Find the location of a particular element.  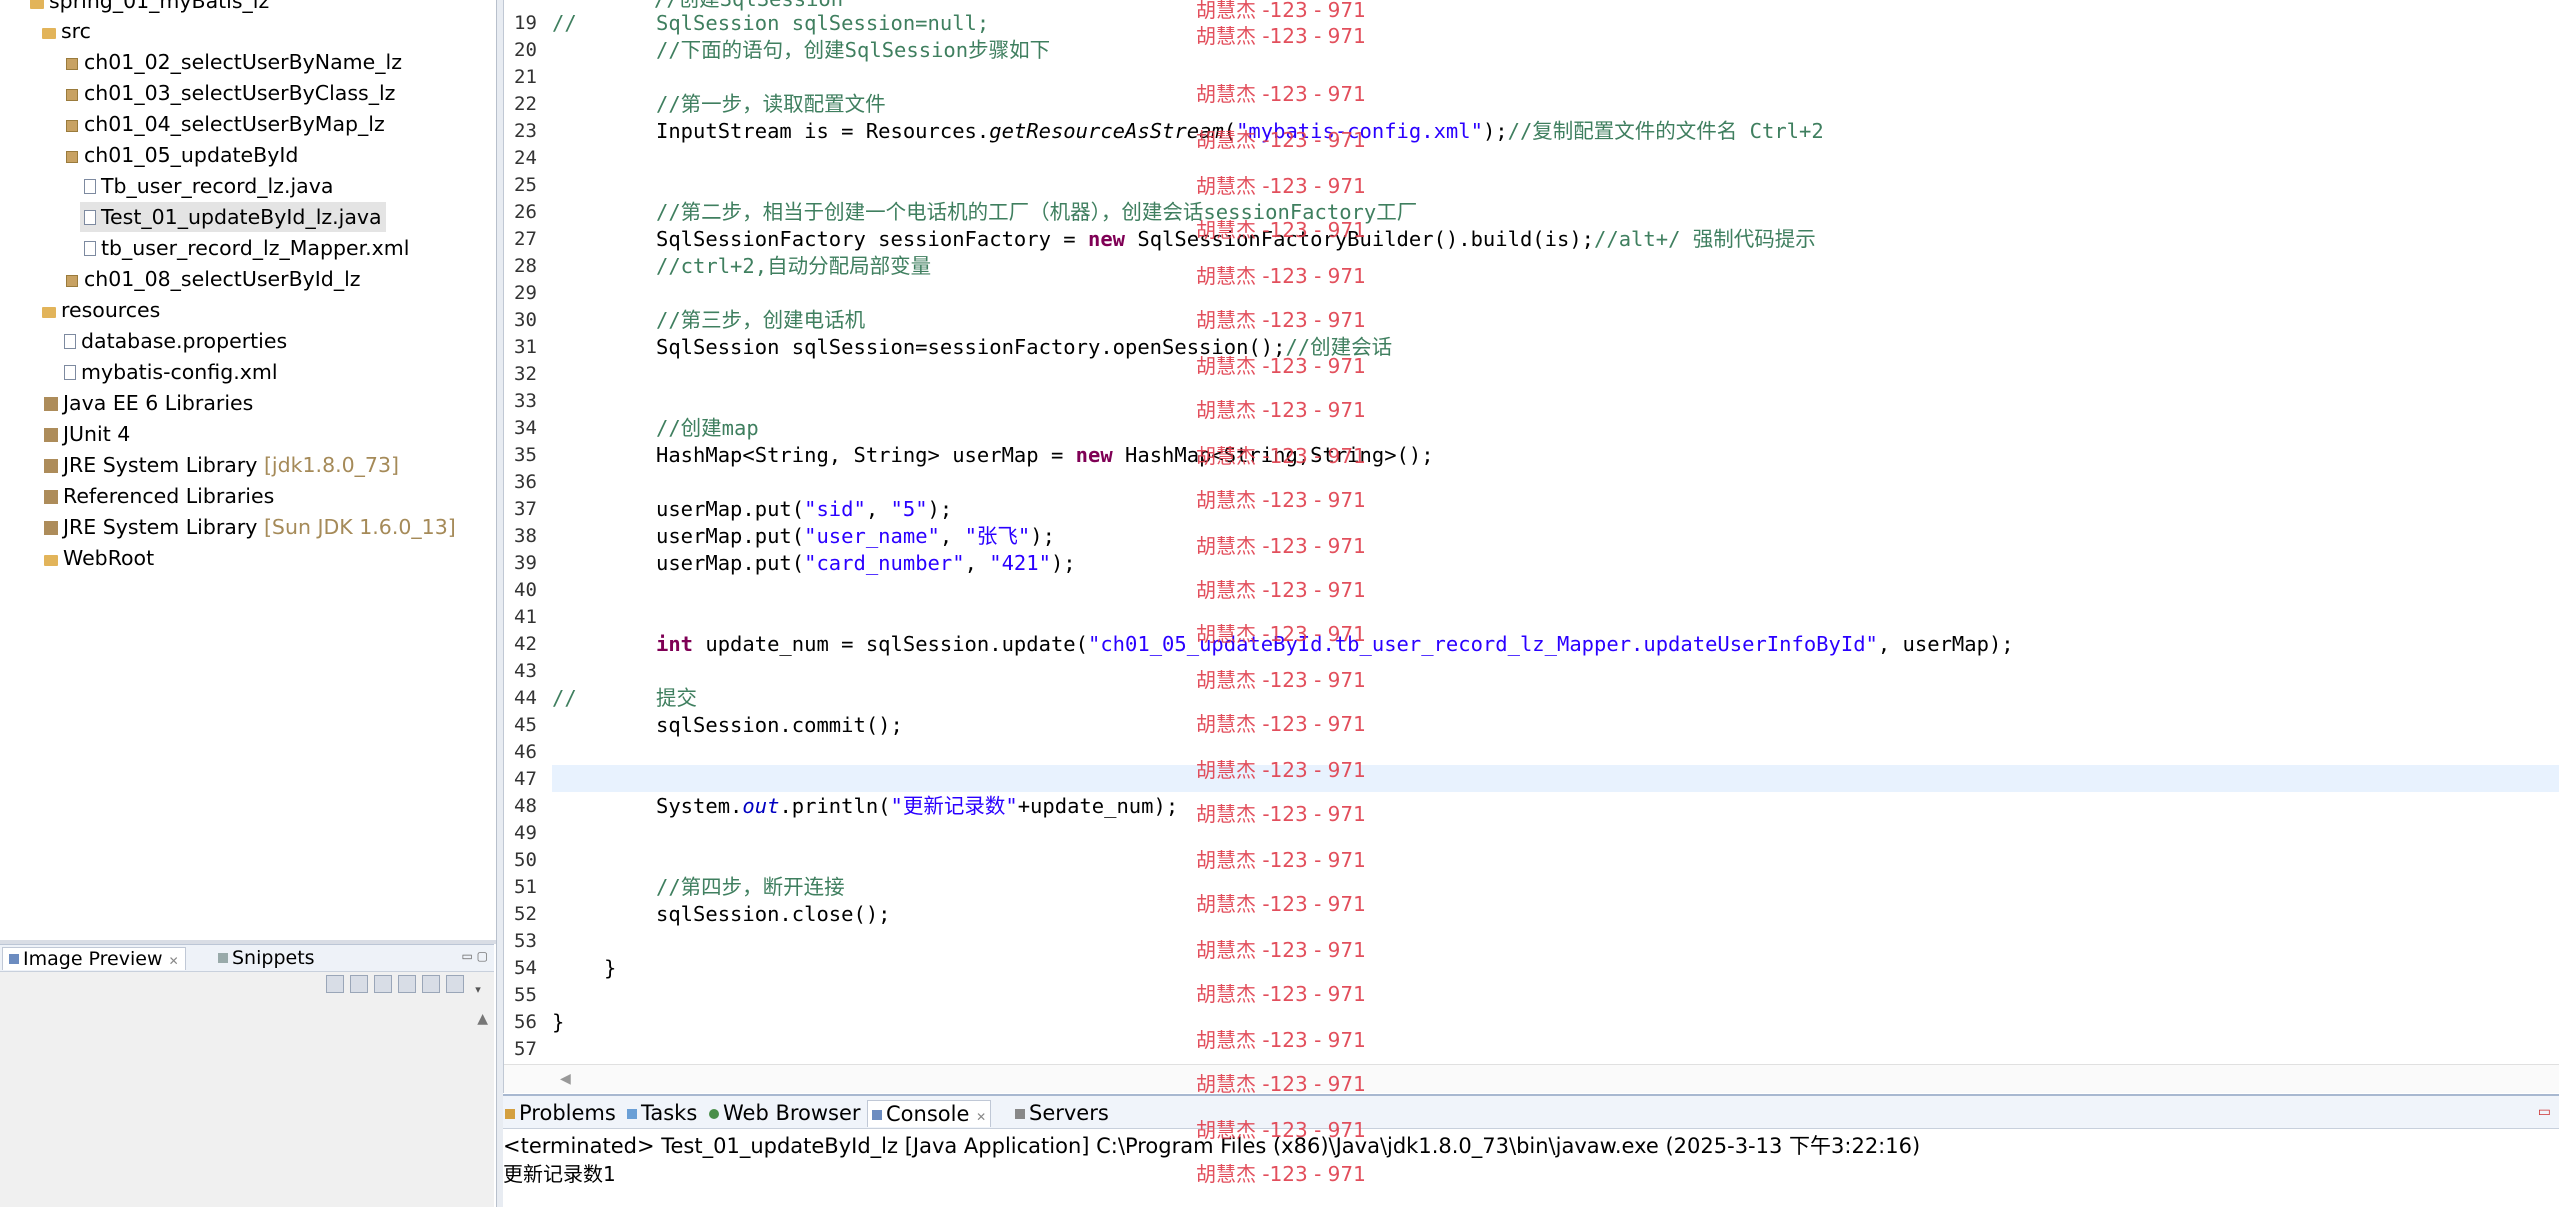

properties-file-icon is located at coordinates (70, 341).